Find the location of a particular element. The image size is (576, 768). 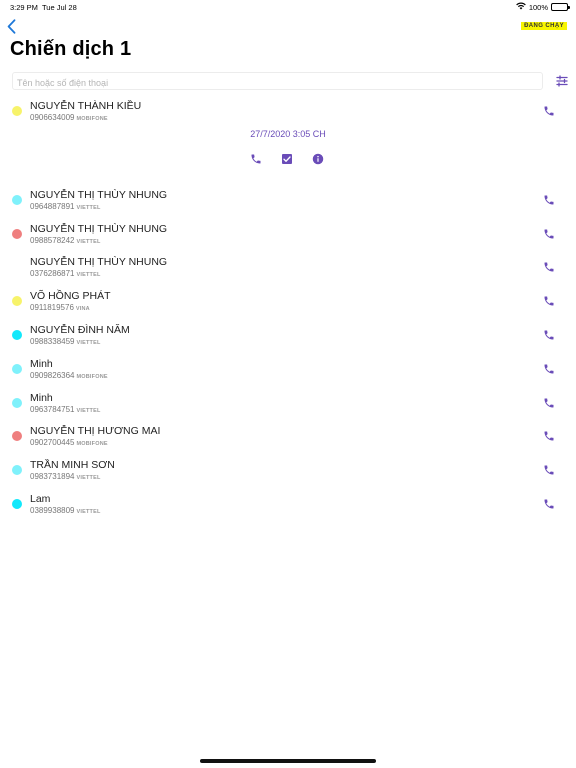

chevron-left-icon is located at coordinates (11, 26).